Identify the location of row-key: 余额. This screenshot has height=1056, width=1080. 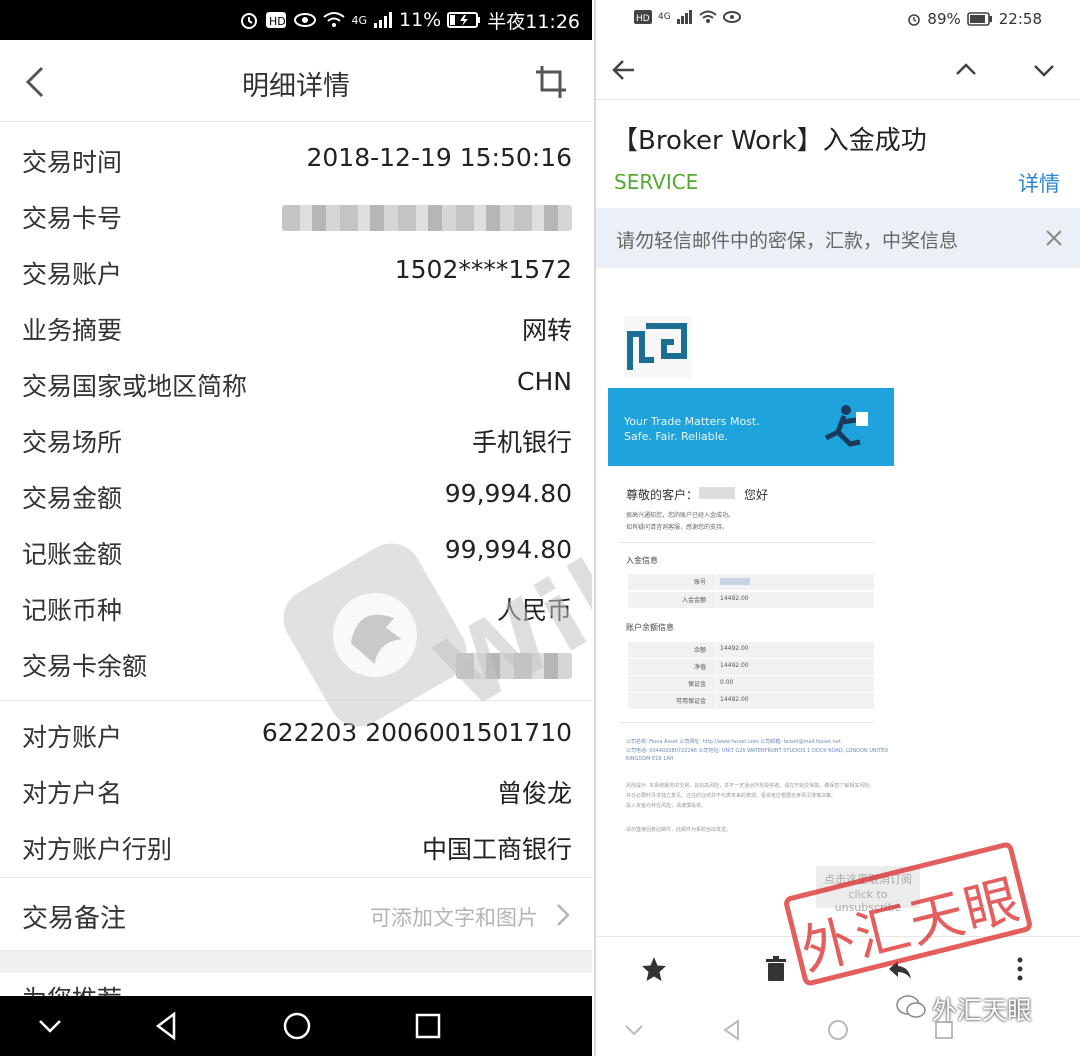
(699, 650).